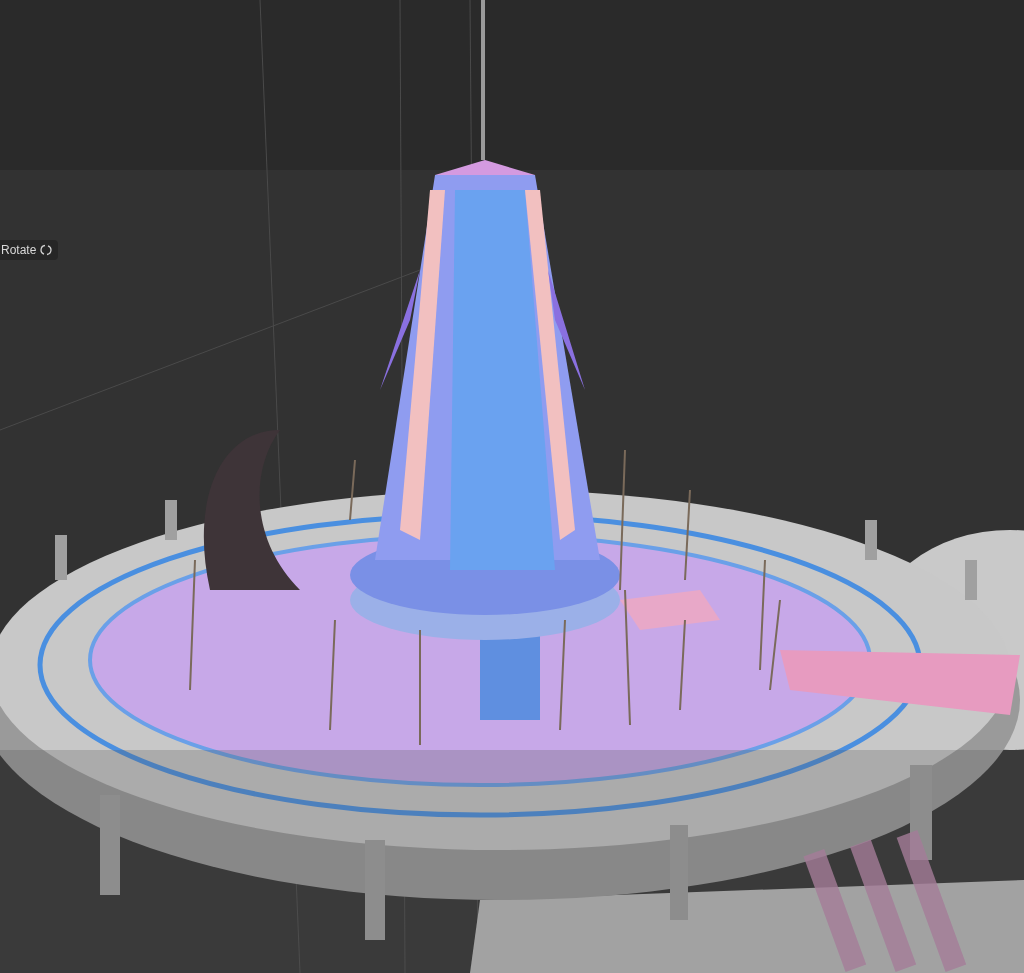  Describe the element at coordinates (46, 250) in the screenshot. I see `rotate-icon` at that location.